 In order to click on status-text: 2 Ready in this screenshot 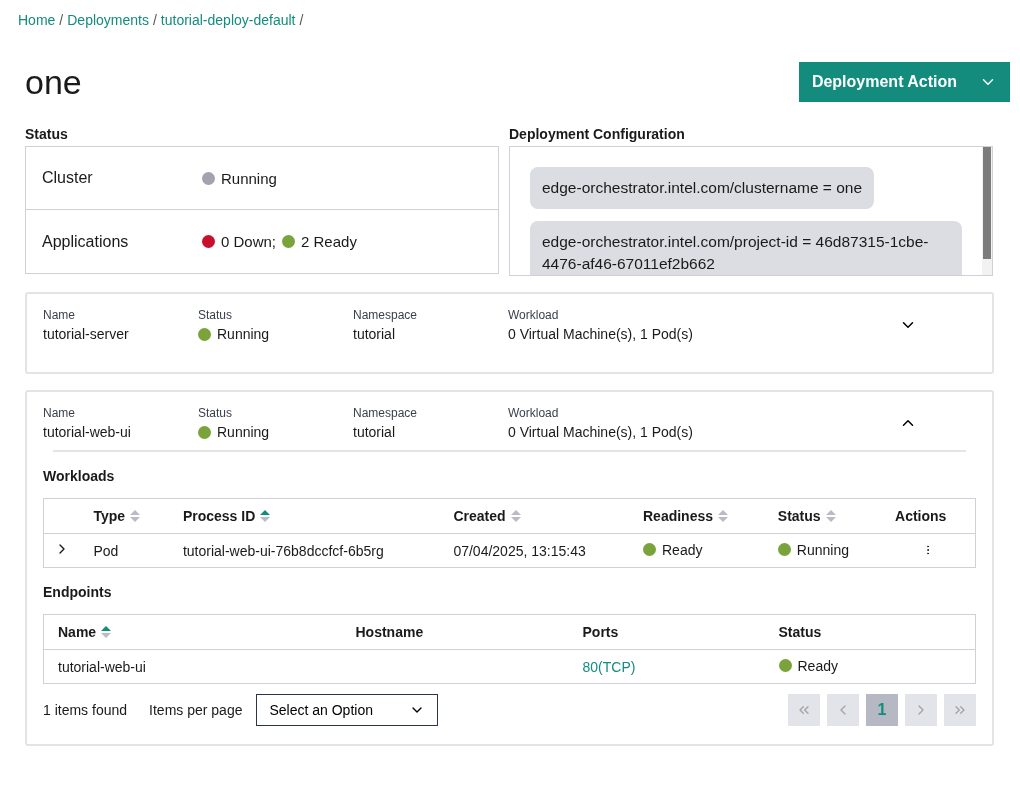, I will do `click(329, 241)`.